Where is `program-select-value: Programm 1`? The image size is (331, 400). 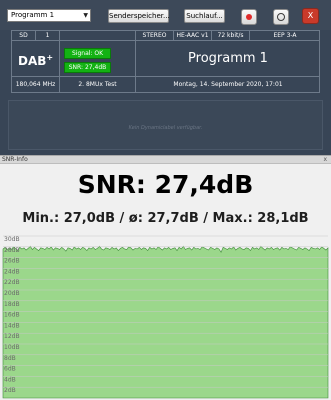
program-select-value: Programm 1 is located at coordinates (33, 15).